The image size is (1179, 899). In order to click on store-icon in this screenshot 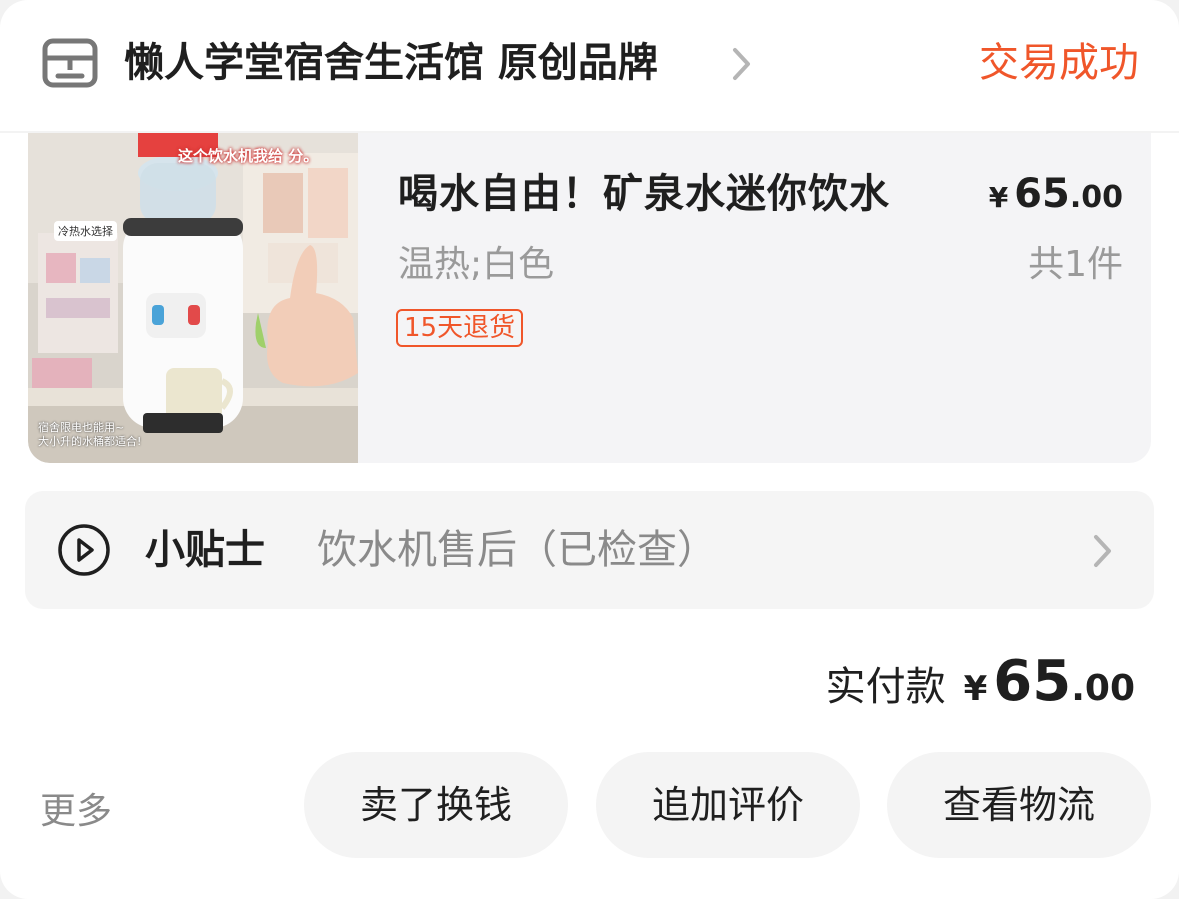, I will do `click(70, 63)`.